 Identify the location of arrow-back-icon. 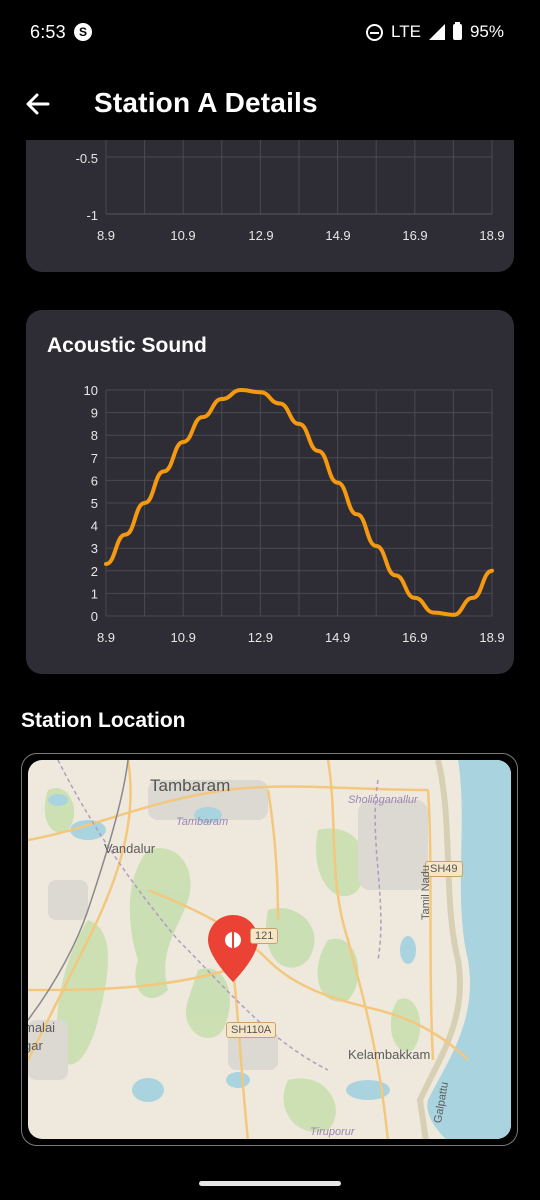
(38, 104).